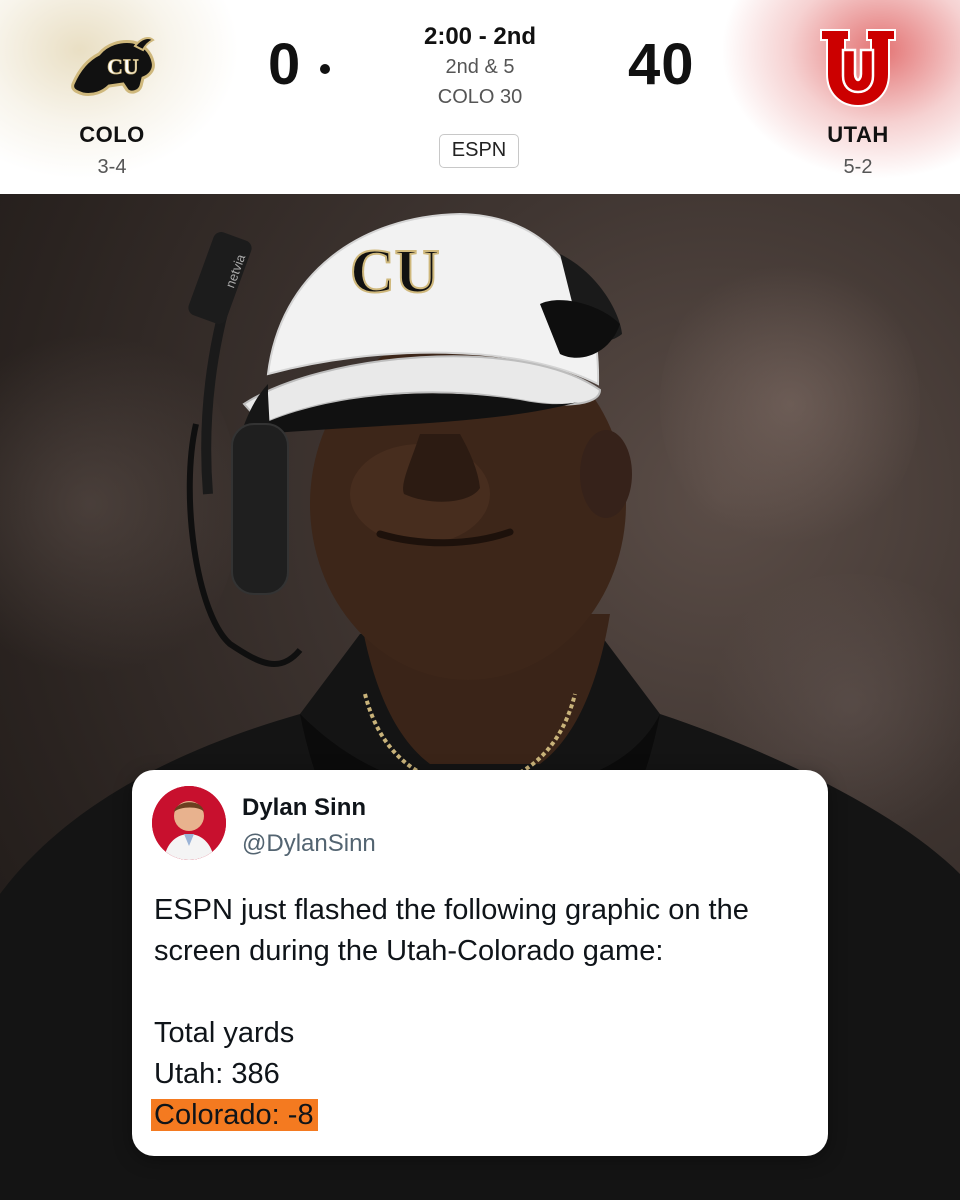  What do you see at coordinates (220, 278) in the screenshot?
I see `headset-mic-boom` at bounding box center [220, 278].